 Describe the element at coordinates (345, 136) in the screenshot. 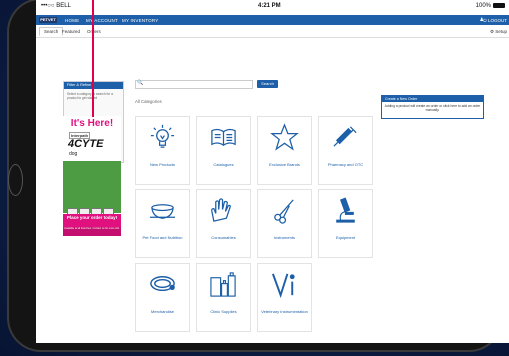

I see `syringe-icon` at that location.